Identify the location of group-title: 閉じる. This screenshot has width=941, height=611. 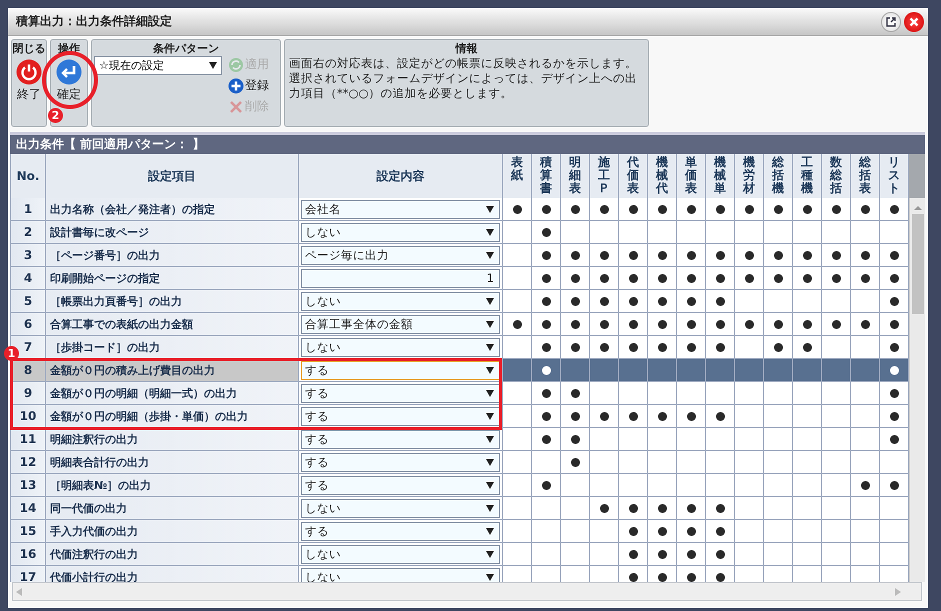
(29, 48).